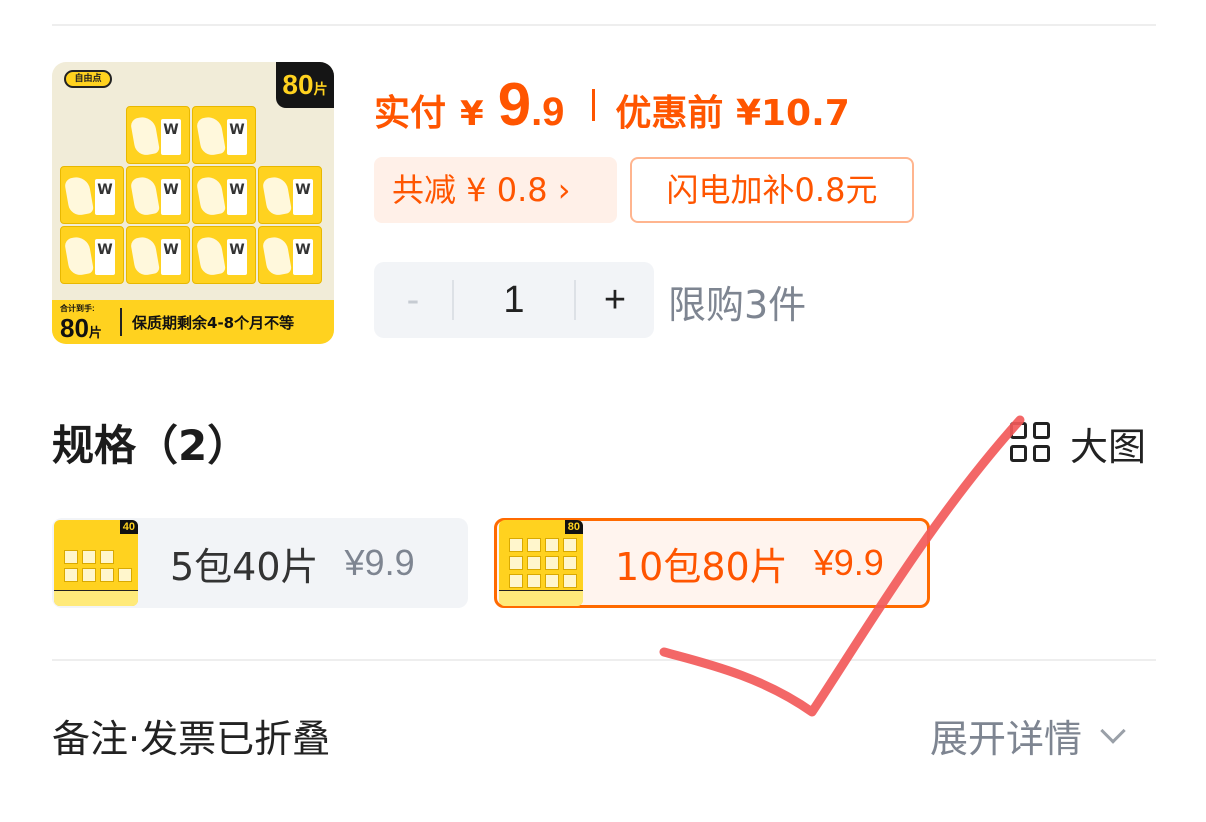  Describe the element at coordinates (514, 104) in the screenshot. I see `price-integer: 9` at that location.